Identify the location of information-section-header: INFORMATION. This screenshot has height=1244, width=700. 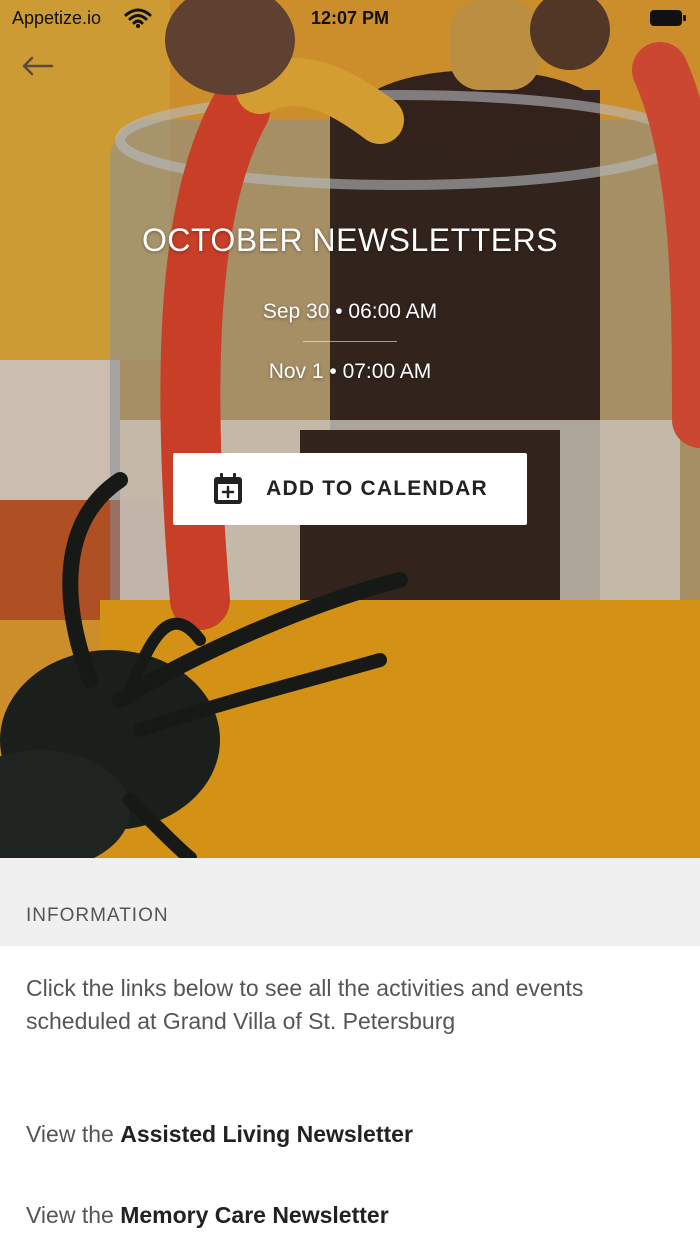
(350, 902).